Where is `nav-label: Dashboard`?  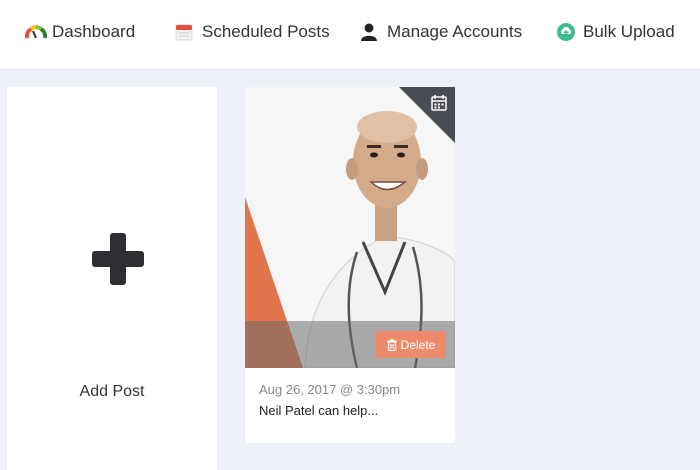 nav-label: Dashboard is located at coordinates (94, 31).